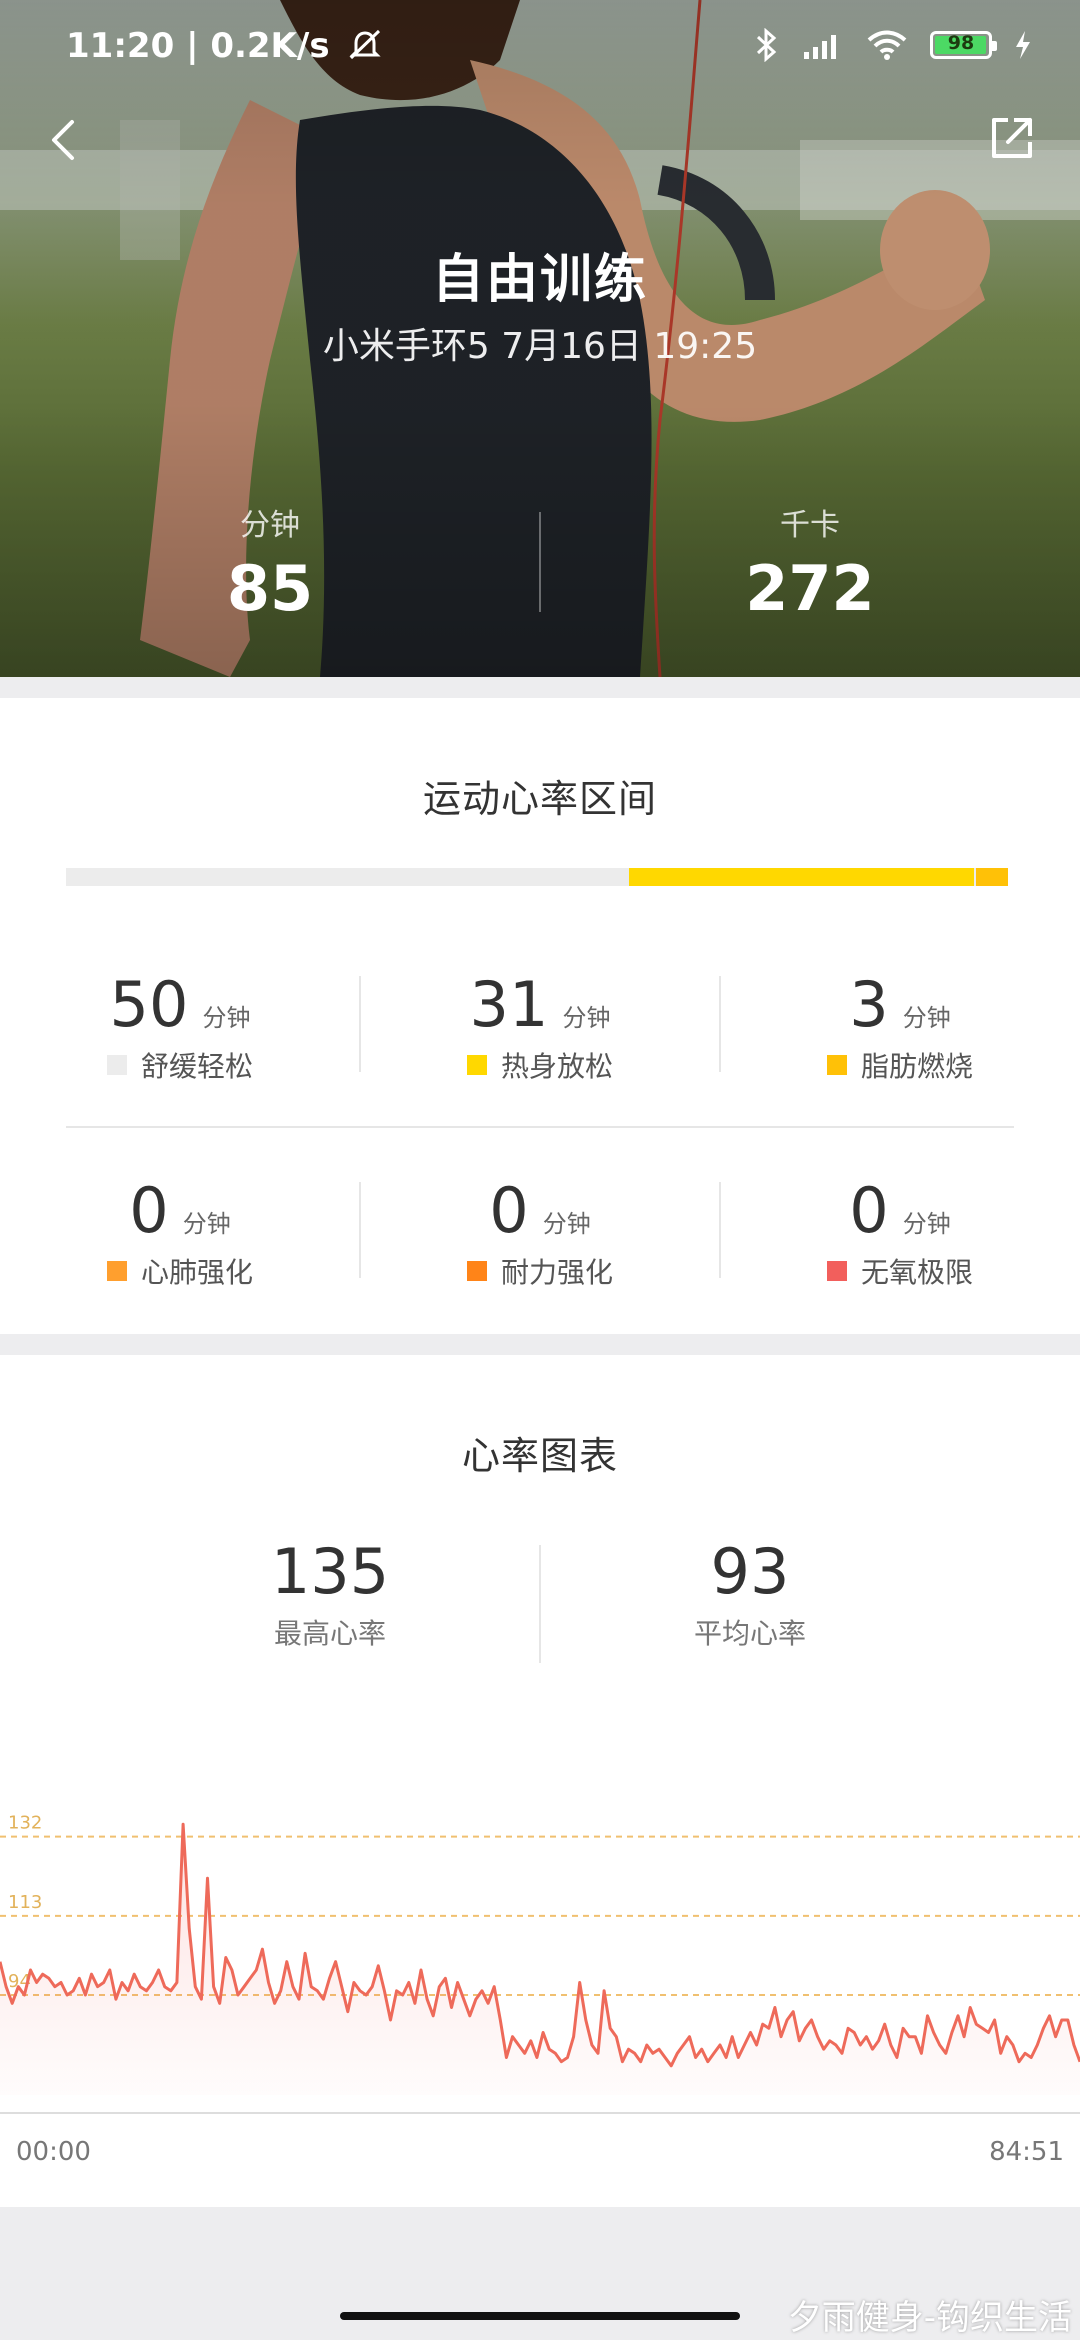  Describe the element at coordinates (198, 46) in the screenshot. I see `time-network-speed: 11:20 | 0.2K/s` at that location.